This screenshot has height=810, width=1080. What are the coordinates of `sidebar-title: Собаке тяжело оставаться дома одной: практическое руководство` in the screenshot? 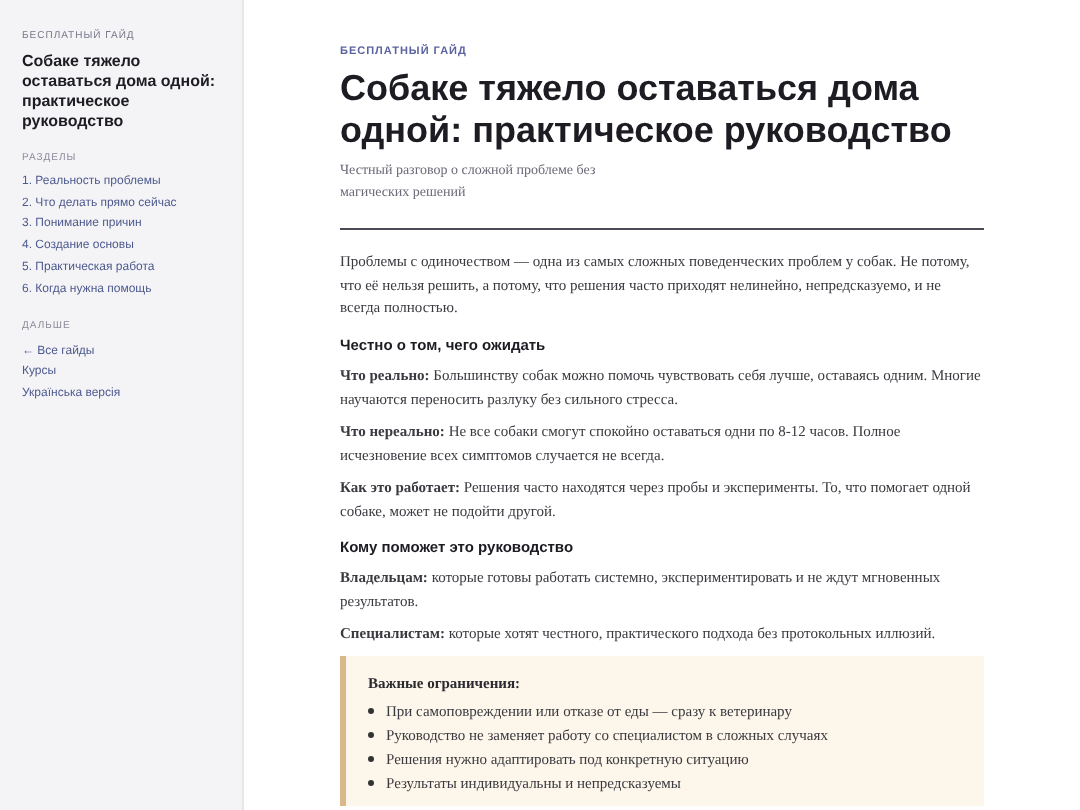 It's located at (120, 91).